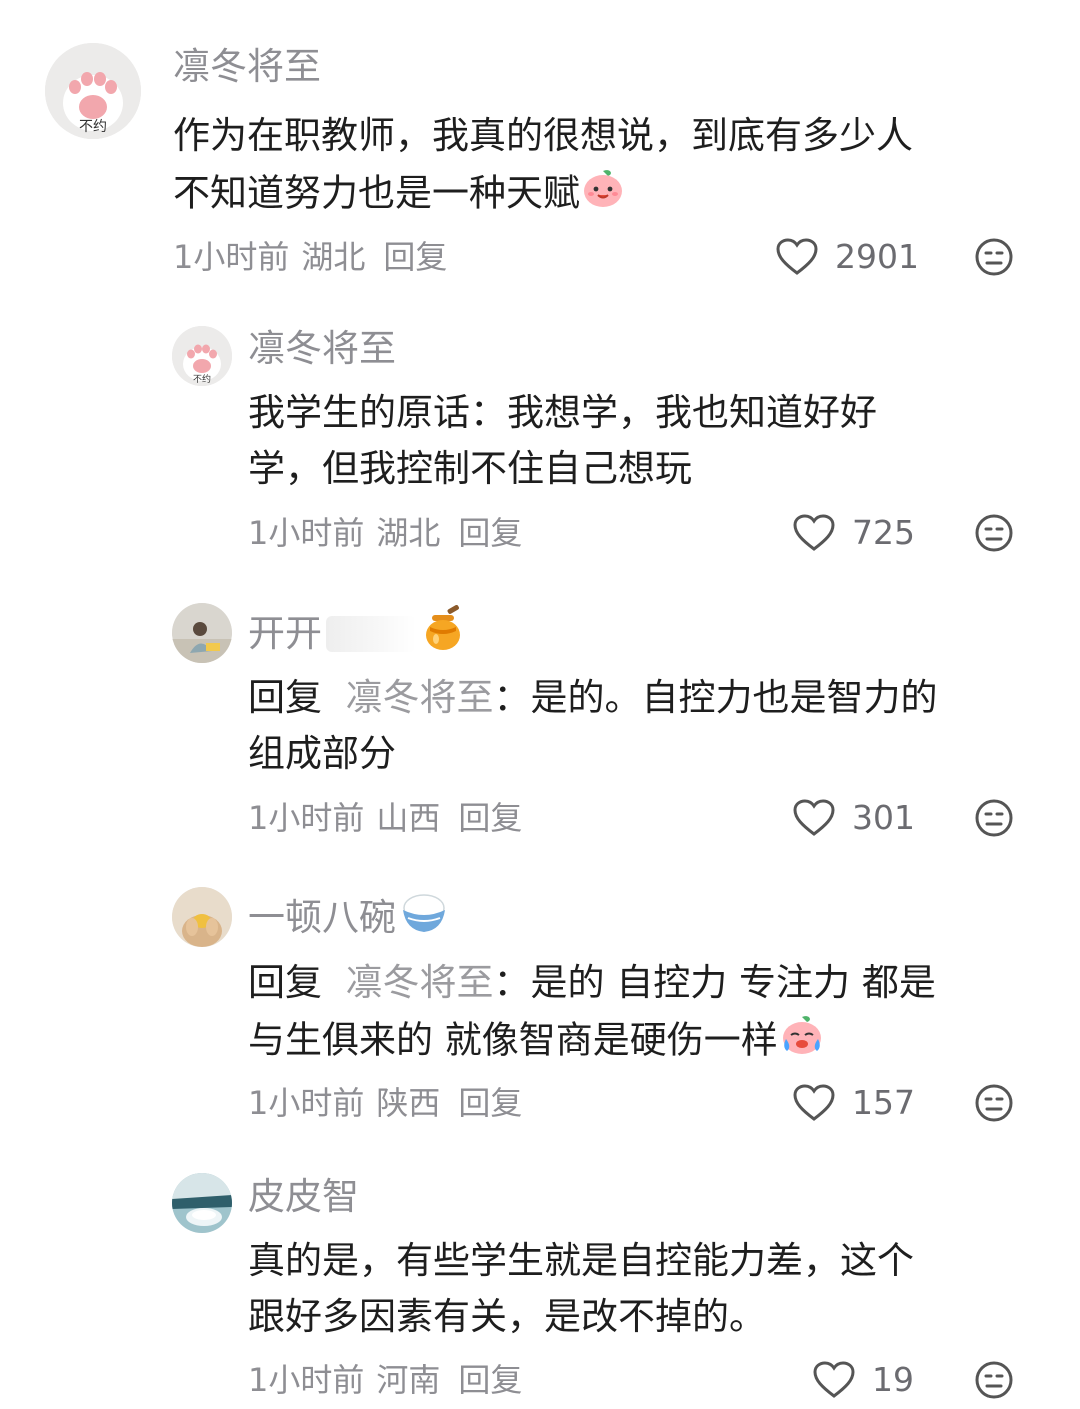 This screenshot has width=1080, height=1409. What do you see at coordinates (543, 135) in the screenshot?
I see `comment-text-line: 作为在职教师，我真的很想说，到底有多少人` at bounding box center [543, 135].